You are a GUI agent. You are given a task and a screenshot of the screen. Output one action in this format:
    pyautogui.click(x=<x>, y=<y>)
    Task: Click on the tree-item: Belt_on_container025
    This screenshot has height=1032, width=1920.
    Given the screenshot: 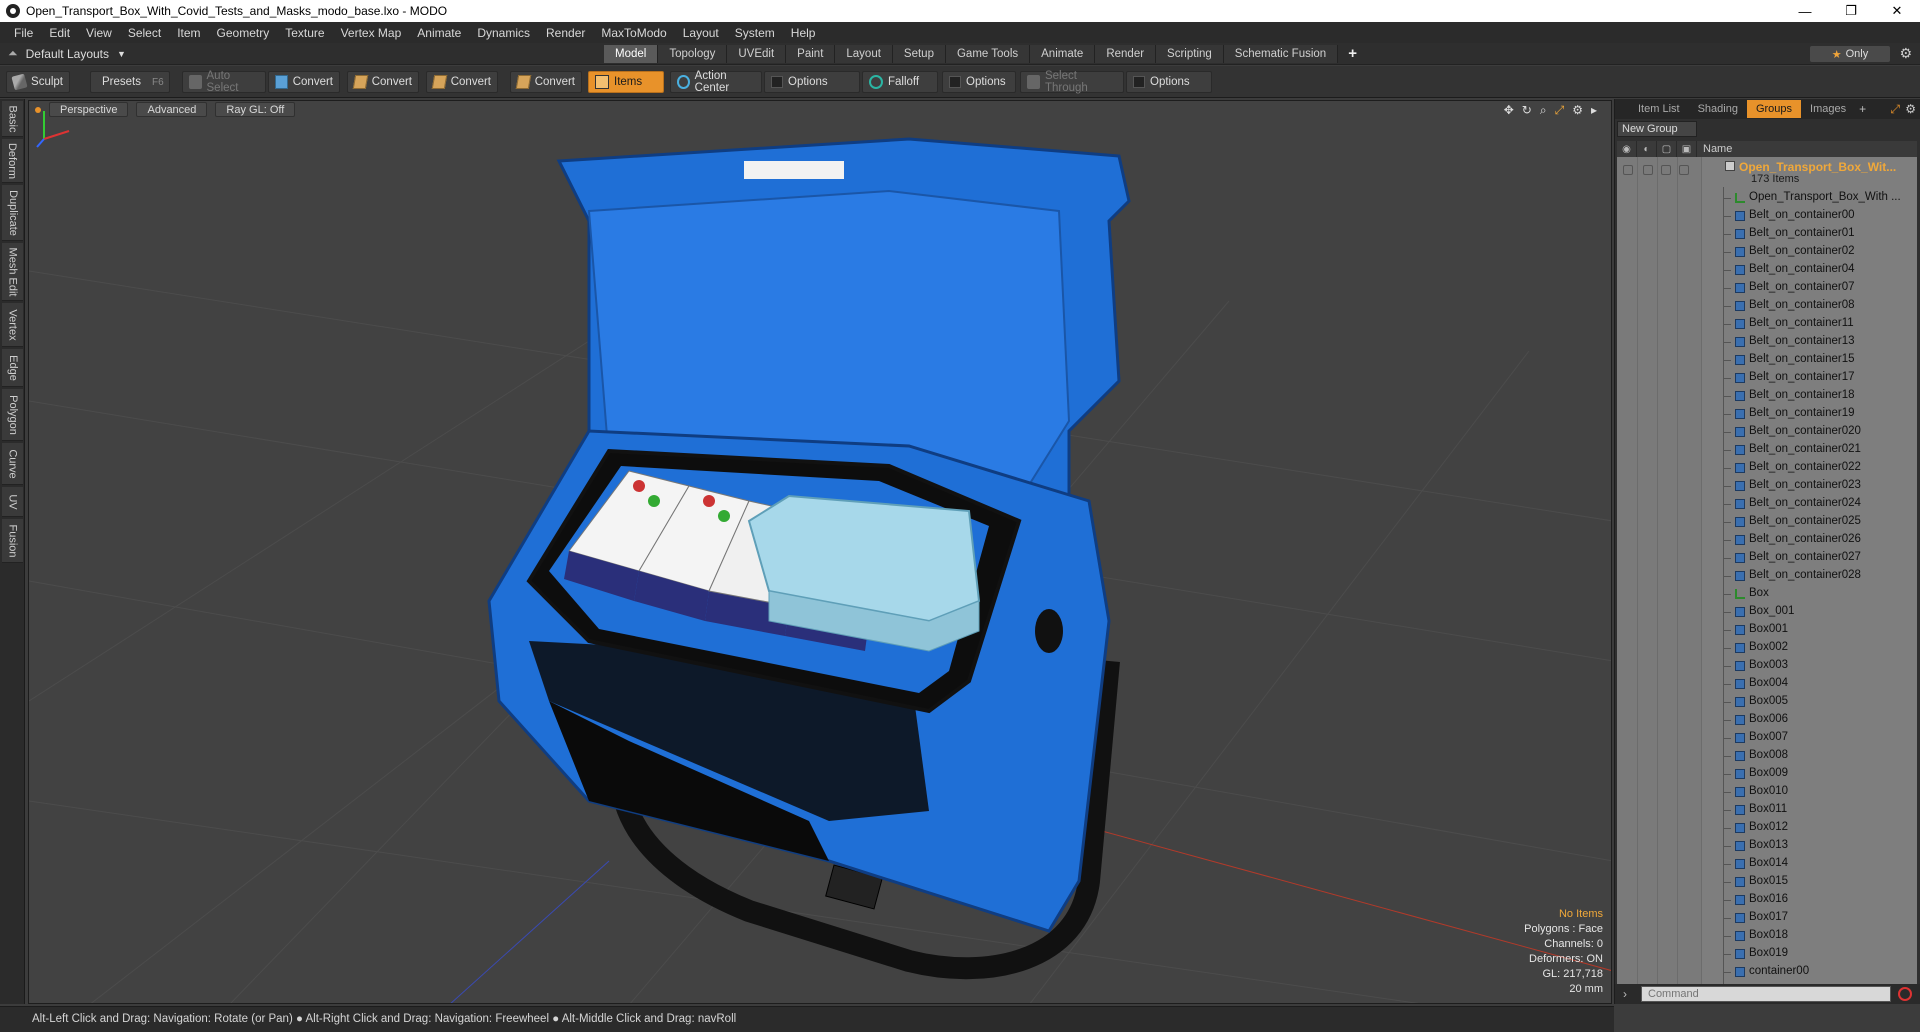 What is the action you would take?
    pyautogui.click(x=1767, y=522)
    